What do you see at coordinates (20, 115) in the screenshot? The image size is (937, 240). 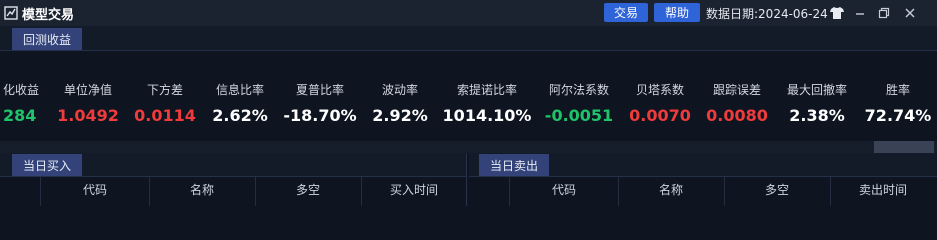 I see `metric-value: 284` at bounding box center [20, 115].